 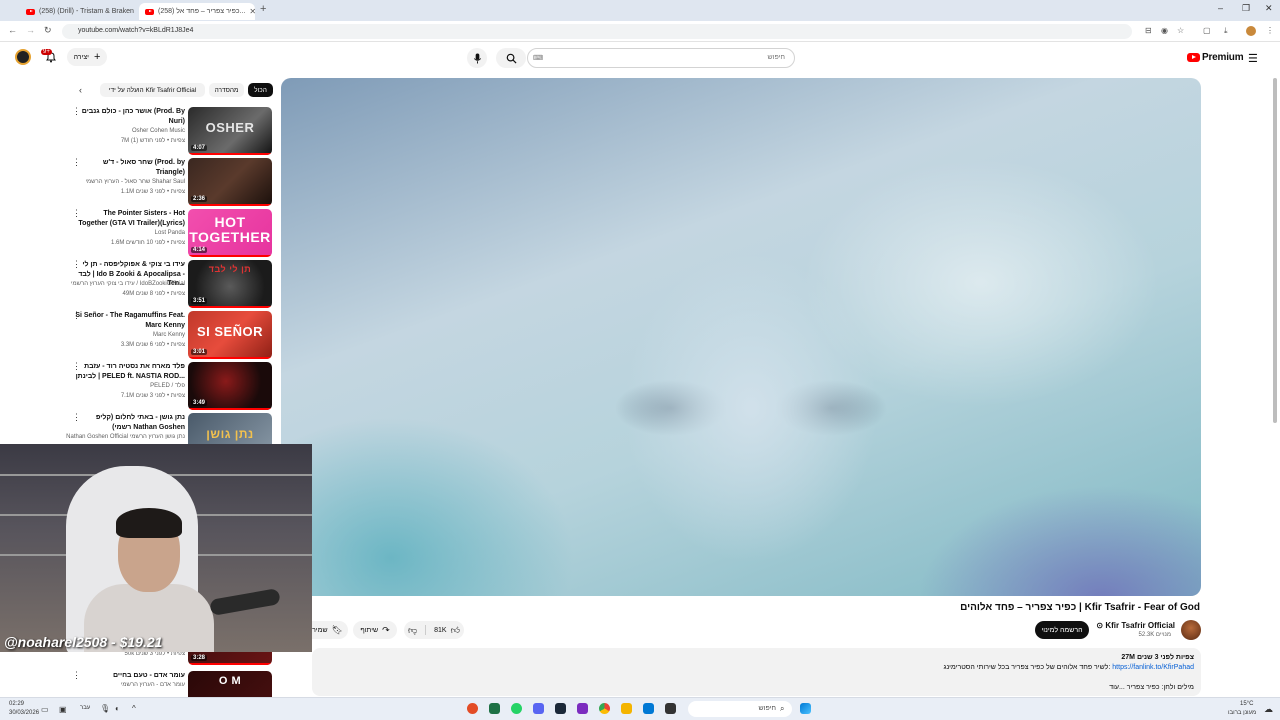 I want to click on excel-icon, so click(x=494, y=708).